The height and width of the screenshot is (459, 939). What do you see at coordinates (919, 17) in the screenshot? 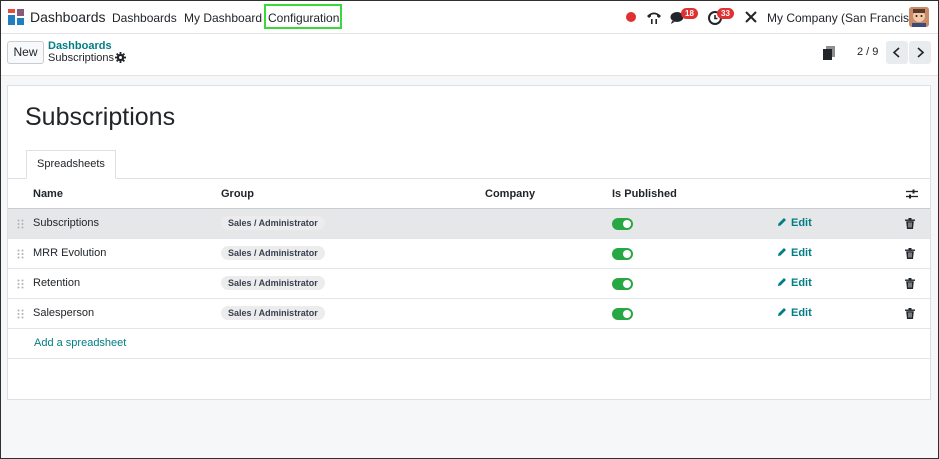
I see `user-avatar` at bounding box center [919, 17].